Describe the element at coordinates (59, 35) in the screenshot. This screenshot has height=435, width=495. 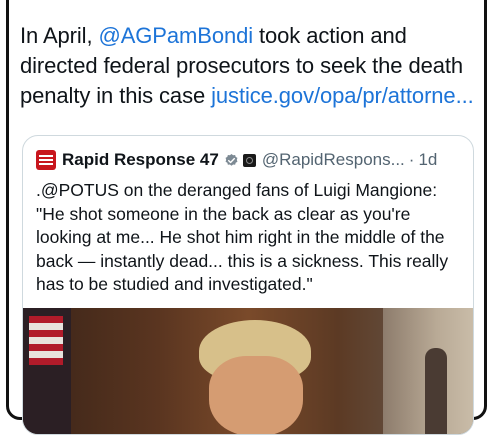
I see `post-text-lead: In April,` at that location.